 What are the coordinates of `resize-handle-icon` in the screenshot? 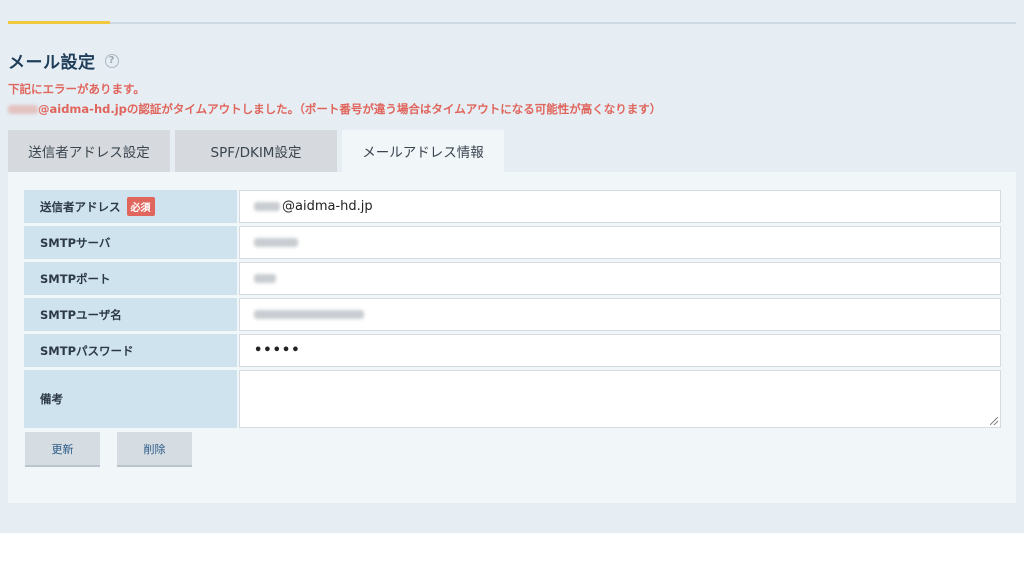 It's located at (994, 421).